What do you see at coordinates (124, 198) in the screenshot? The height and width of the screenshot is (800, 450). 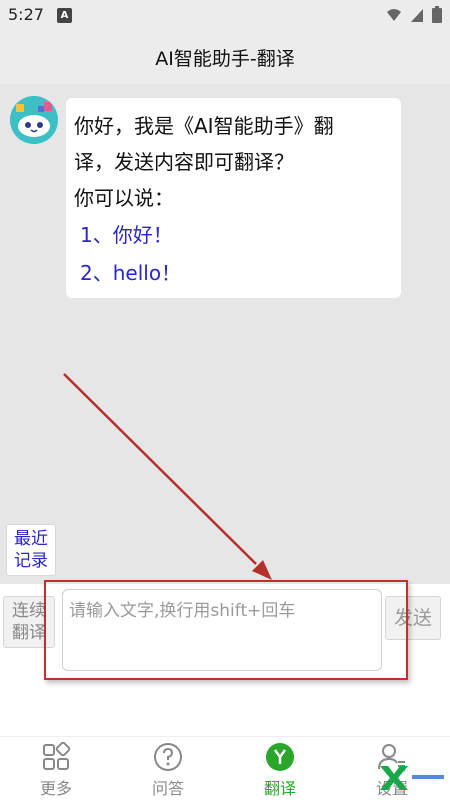 I see `message-text: 你可以说：` at bounding box center [124, 198].